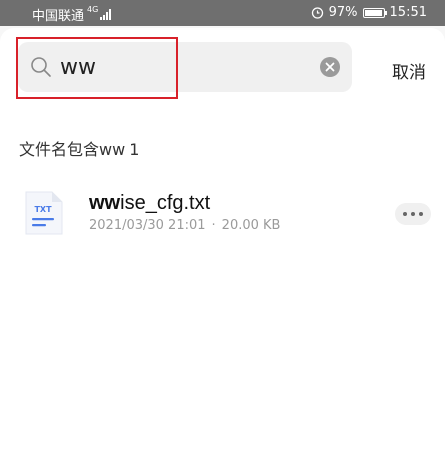 Image resolution: width=445 pixels, height=474 pixels. Describe the element at coordinates (317, 13) in the screenshot. I see `alarm-icon` at that location.